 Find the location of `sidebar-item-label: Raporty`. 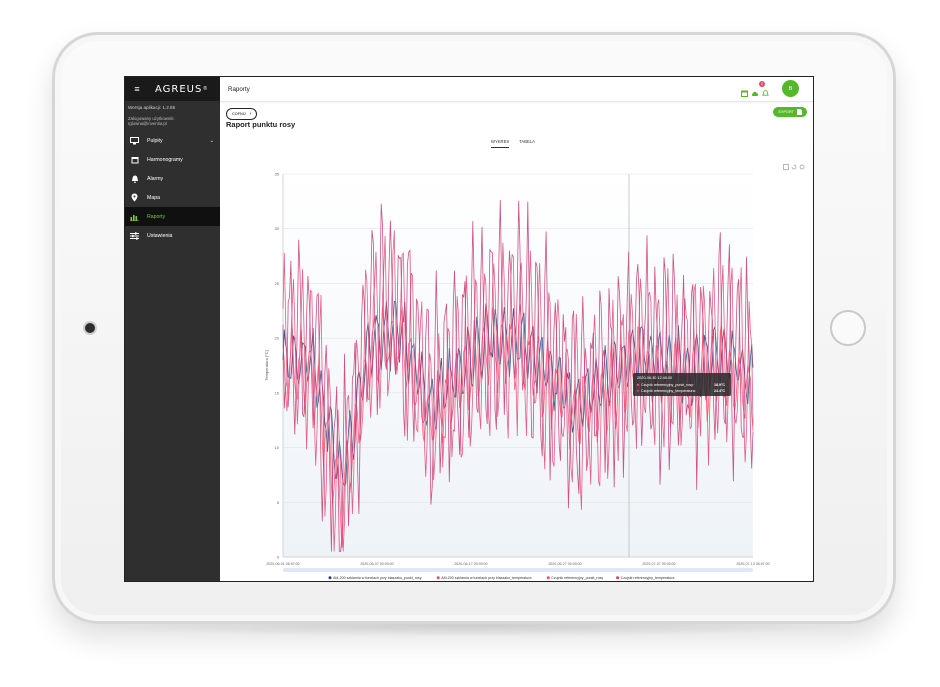

sidebar-item-label: Raporty is located at coordinates (156, 216).